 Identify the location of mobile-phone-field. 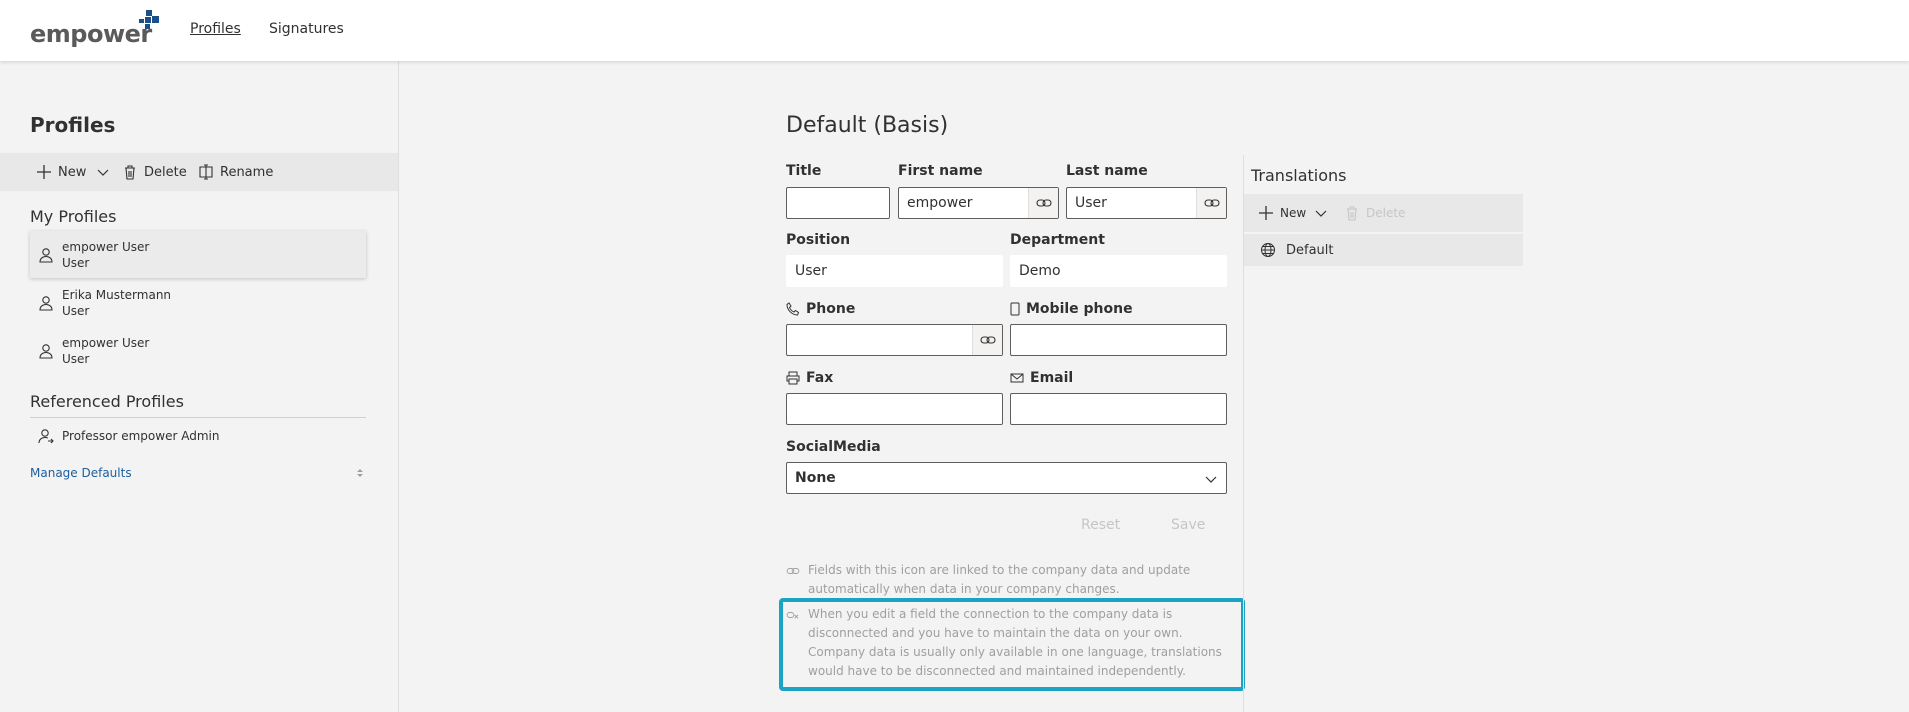
(1118, 340).